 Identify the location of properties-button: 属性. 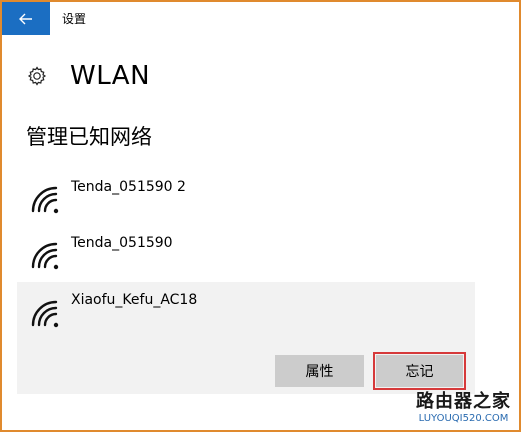
(319, 371).